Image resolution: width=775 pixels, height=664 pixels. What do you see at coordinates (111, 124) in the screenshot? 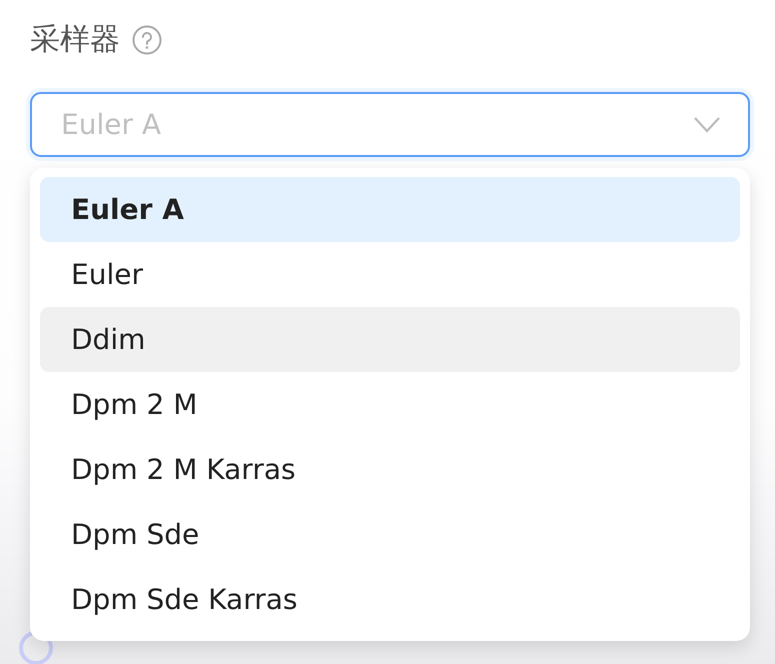
I see `select-value: Euler A` at bounding box center [111, 124].